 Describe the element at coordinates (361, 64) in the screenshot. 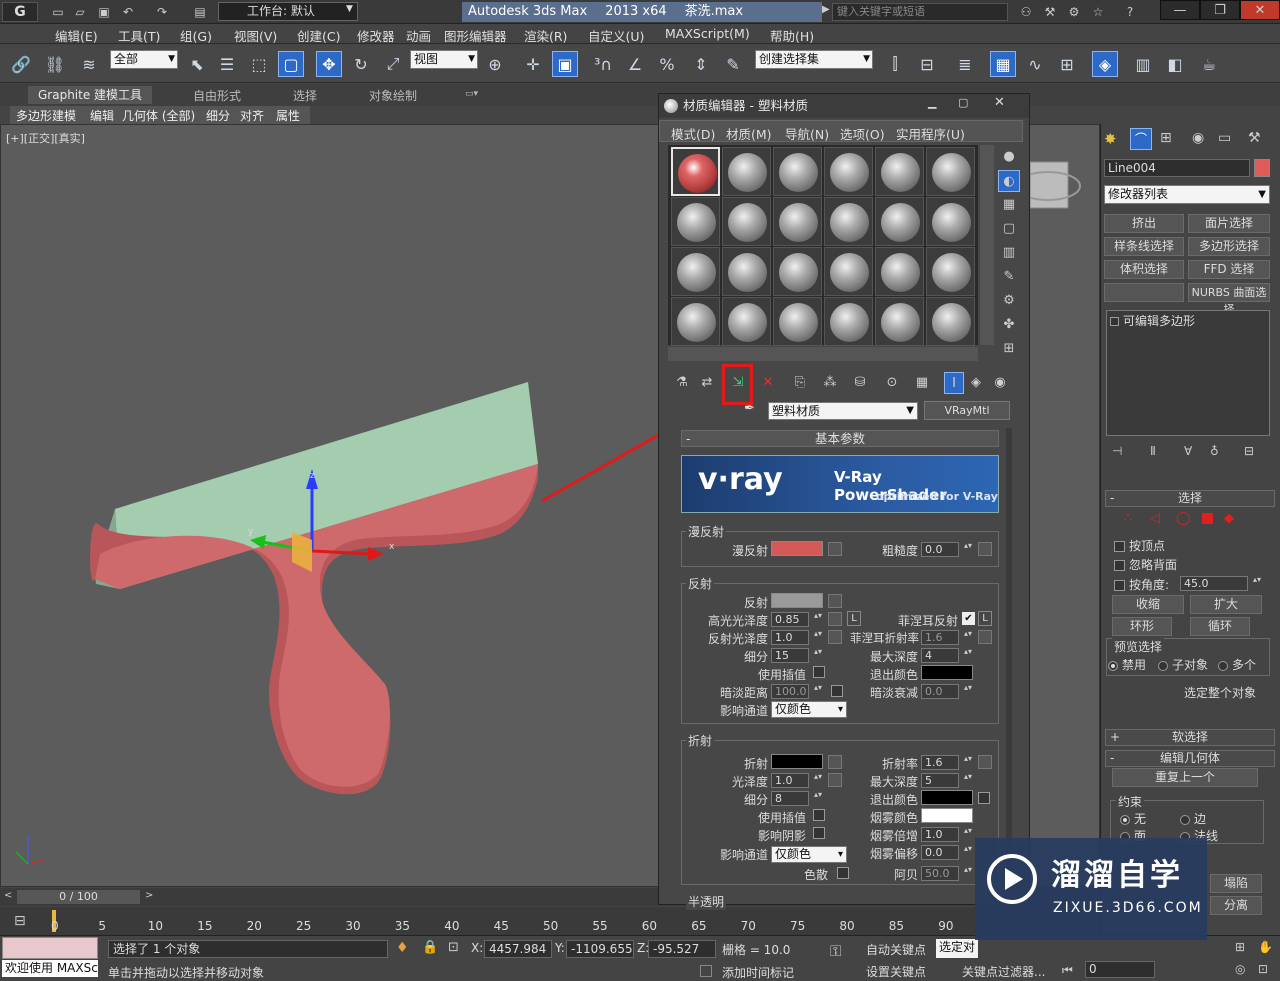

I see `rotate-icon: ↻` at that location.